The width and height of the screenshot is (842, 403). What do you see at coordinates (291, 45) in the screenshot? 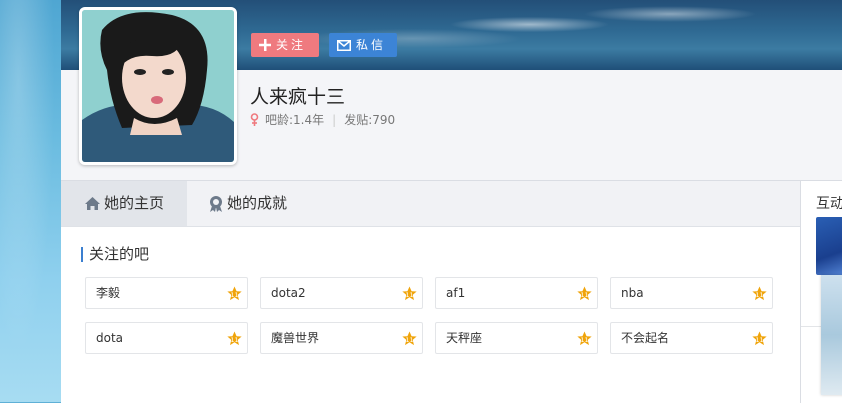
I see `follow-label: 关注` at bounding box center [291, 45].